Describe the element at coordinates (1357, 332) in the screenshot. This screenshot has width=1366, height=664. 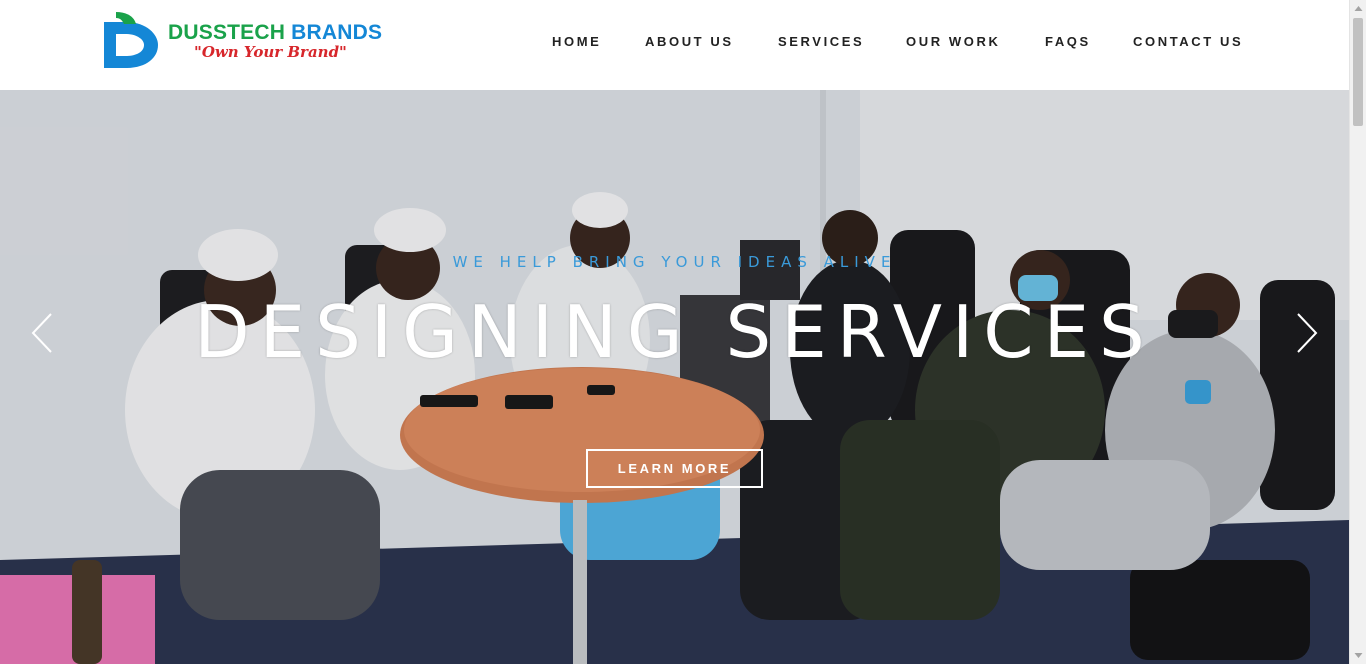
I see `page-scrollbar` at that location.